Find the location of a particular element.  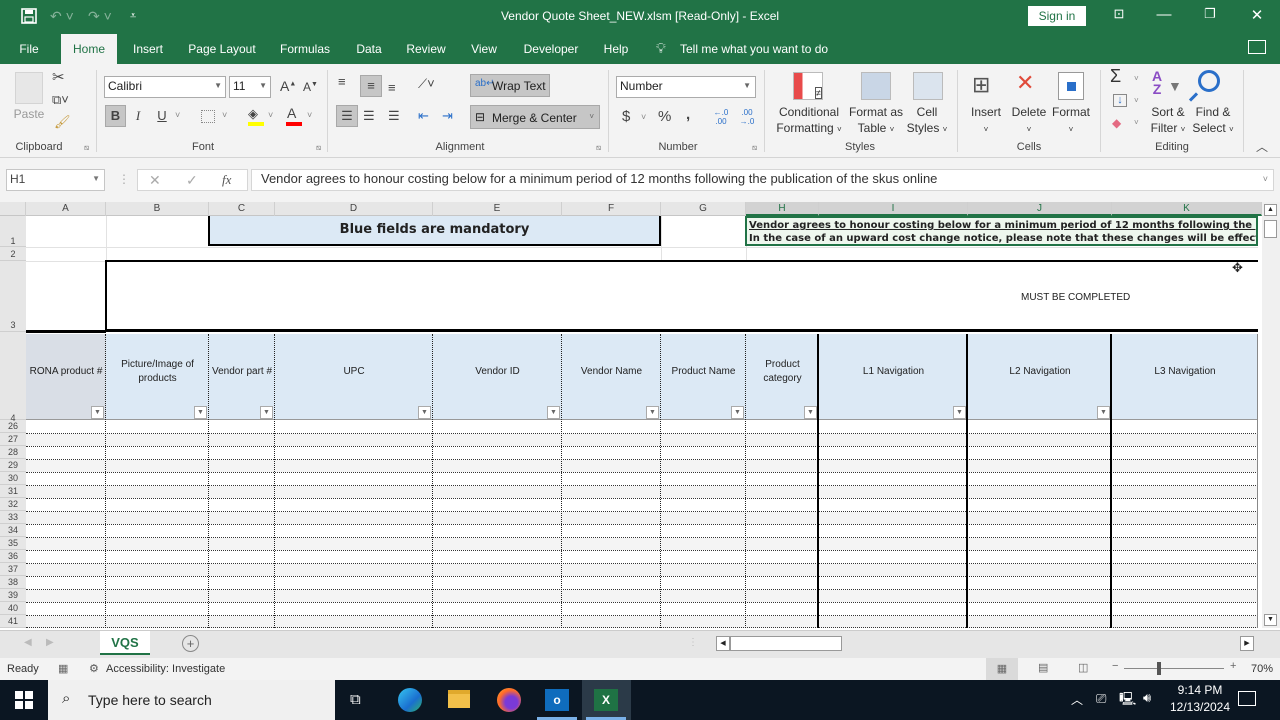

row-header: 1 is located at coordinates (13, 231).